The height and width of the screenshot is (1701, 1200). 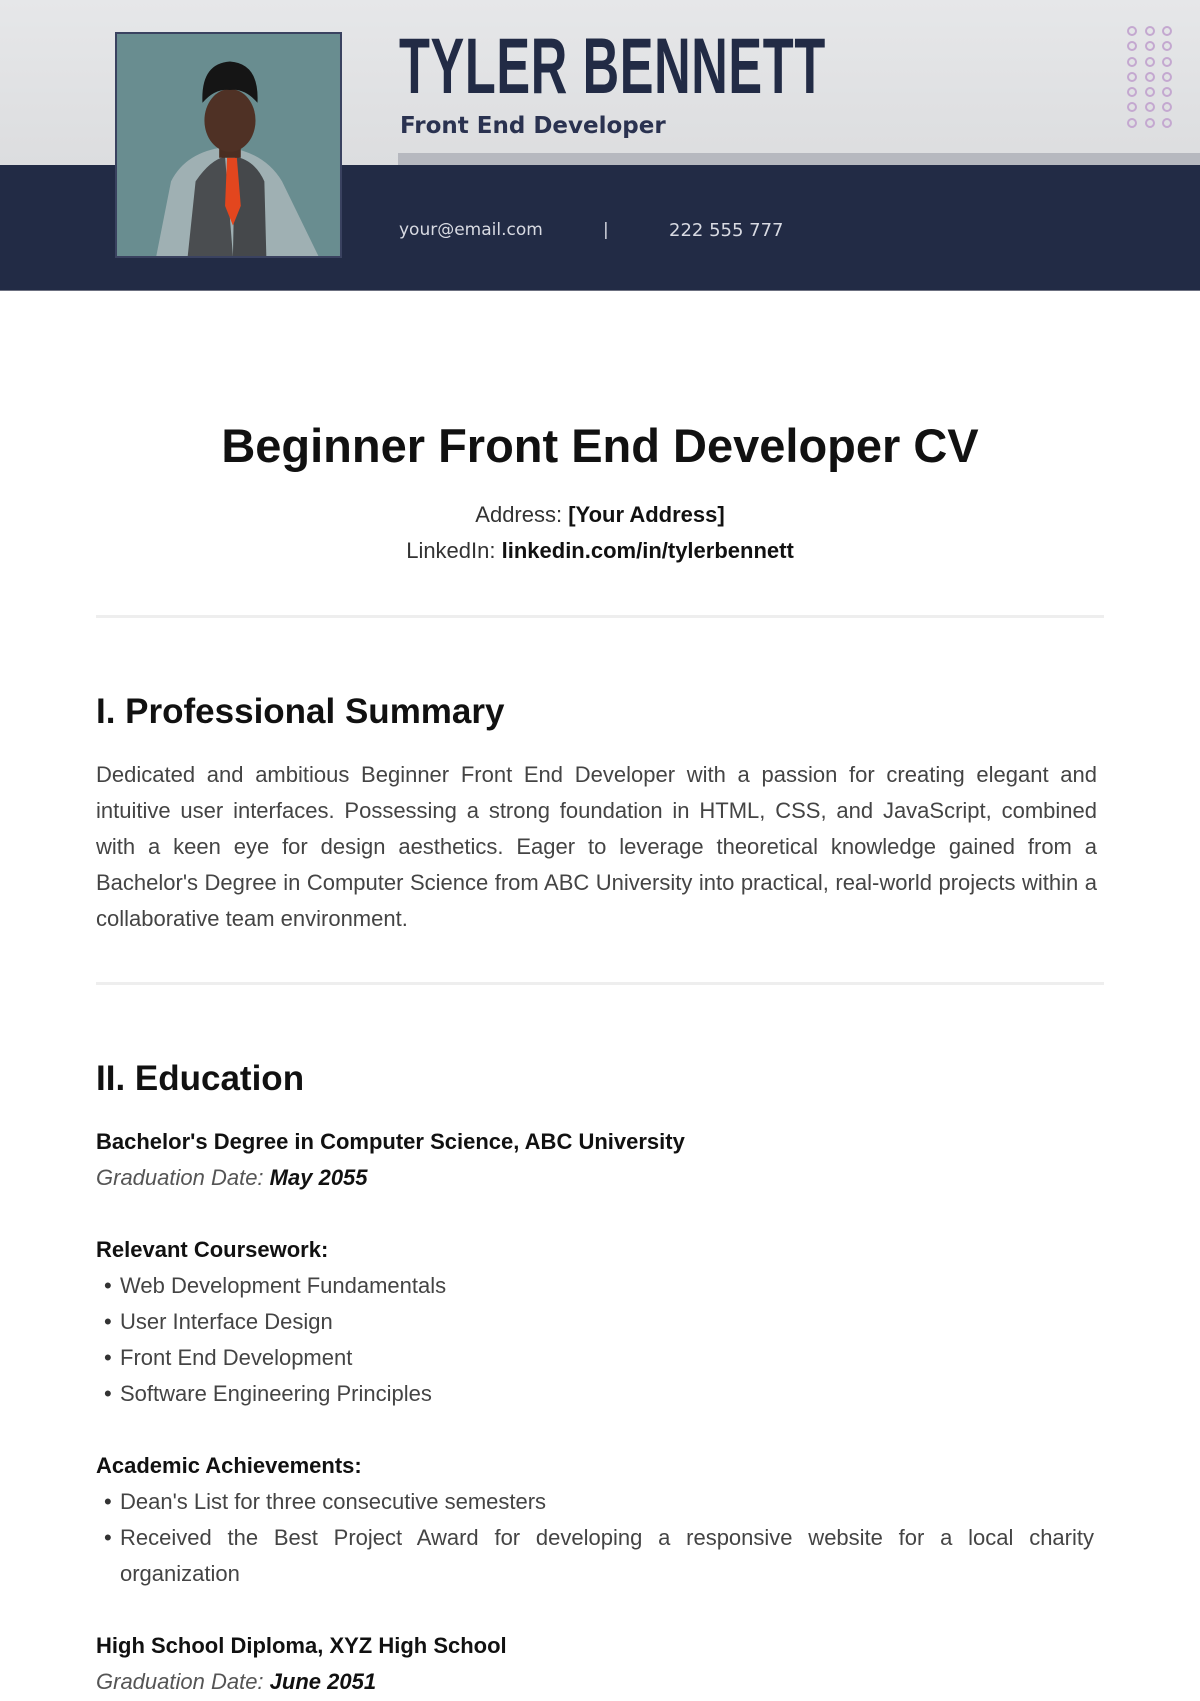 I want to click on education-heading: II. Education, so click(x=200, y=1078).